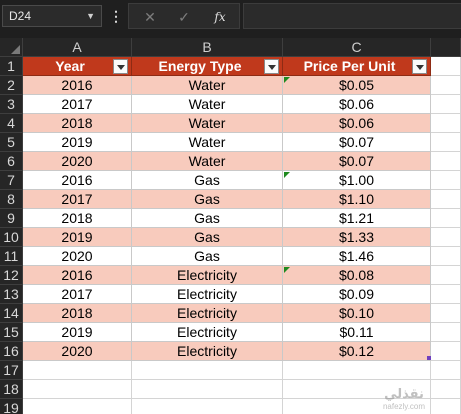  What do you see at coordinates (429, 358) in the screenshot?
I see `table-resize-handle` at bounding box center [429, 358].